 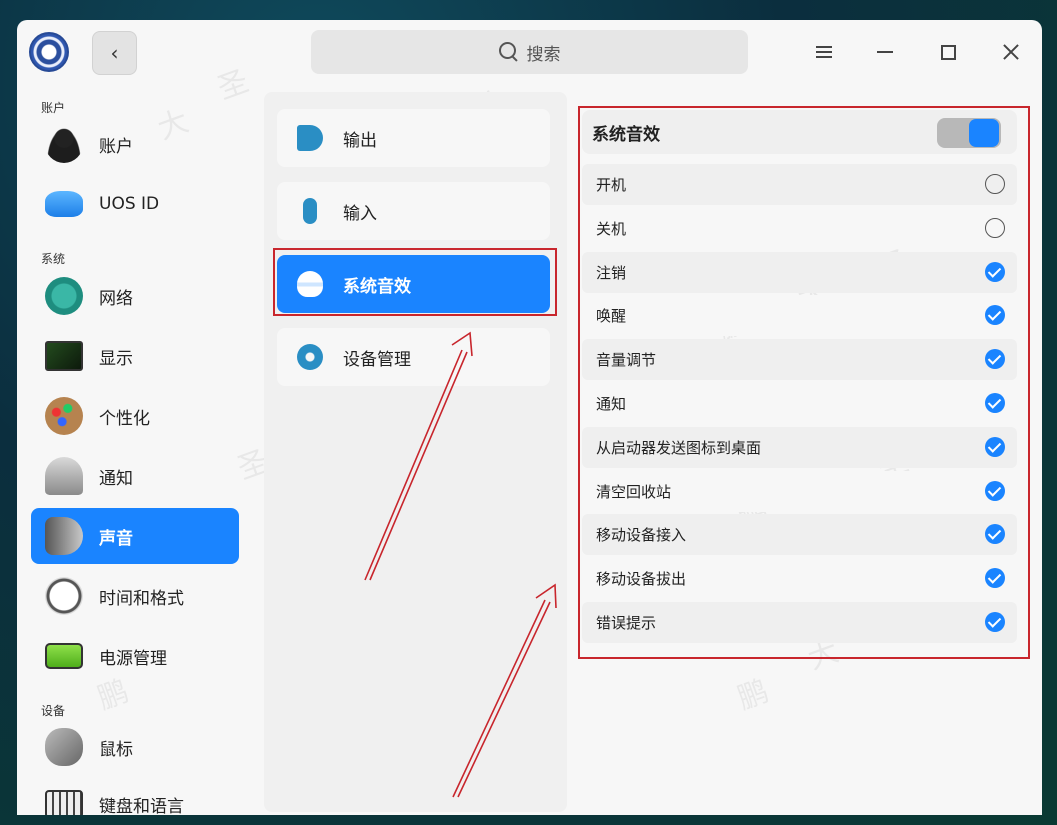 I want to click on sidebar-item-label: UOS ID, so click(x=129, y=204).